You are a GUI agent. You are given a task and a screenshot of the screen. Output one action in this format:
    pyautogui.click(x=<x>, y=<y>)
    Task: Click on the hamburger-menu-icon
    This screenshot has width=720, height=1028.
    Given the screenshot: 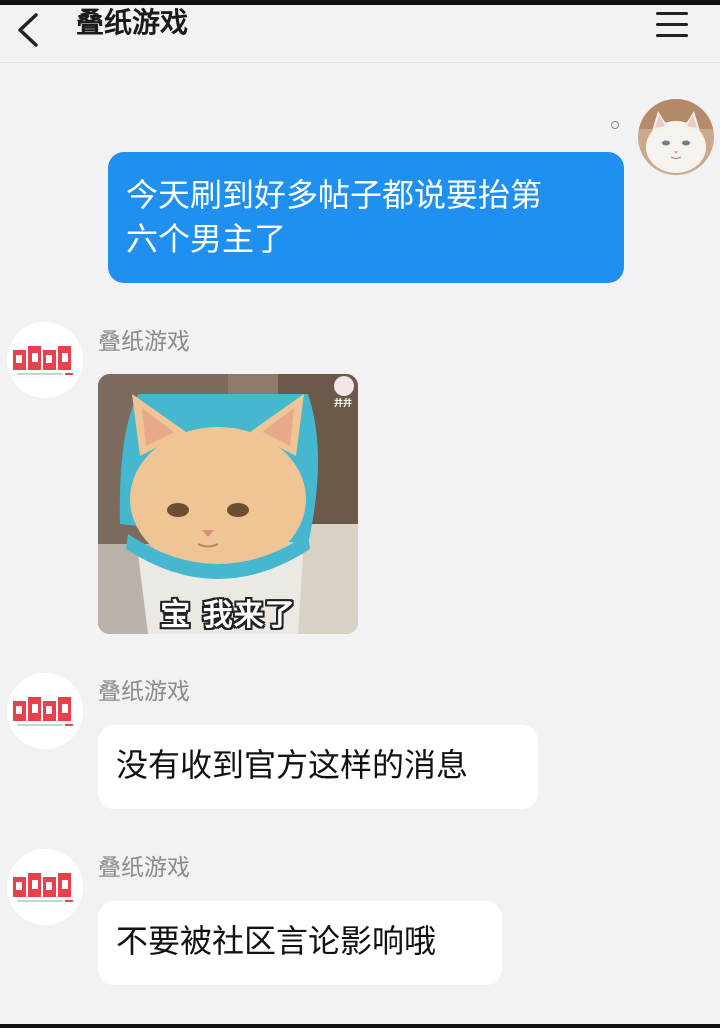 What is the action you would take?
    pyautogui.click(x=672, y=25)
    